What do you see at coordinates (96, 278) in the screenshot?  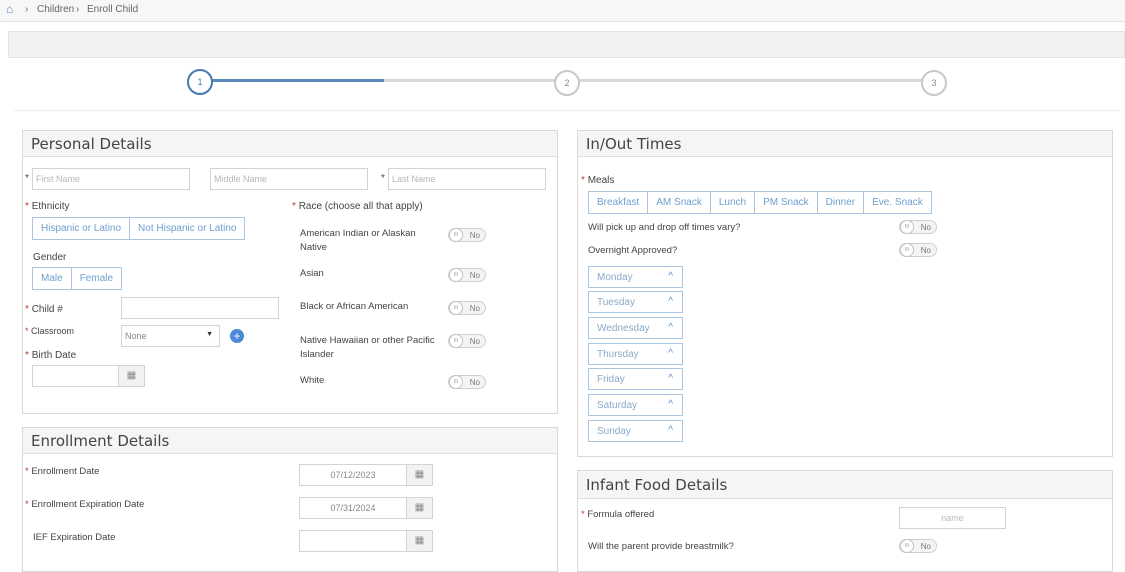 I see `gender-female-option: Female` at bounding box center [96, 278].